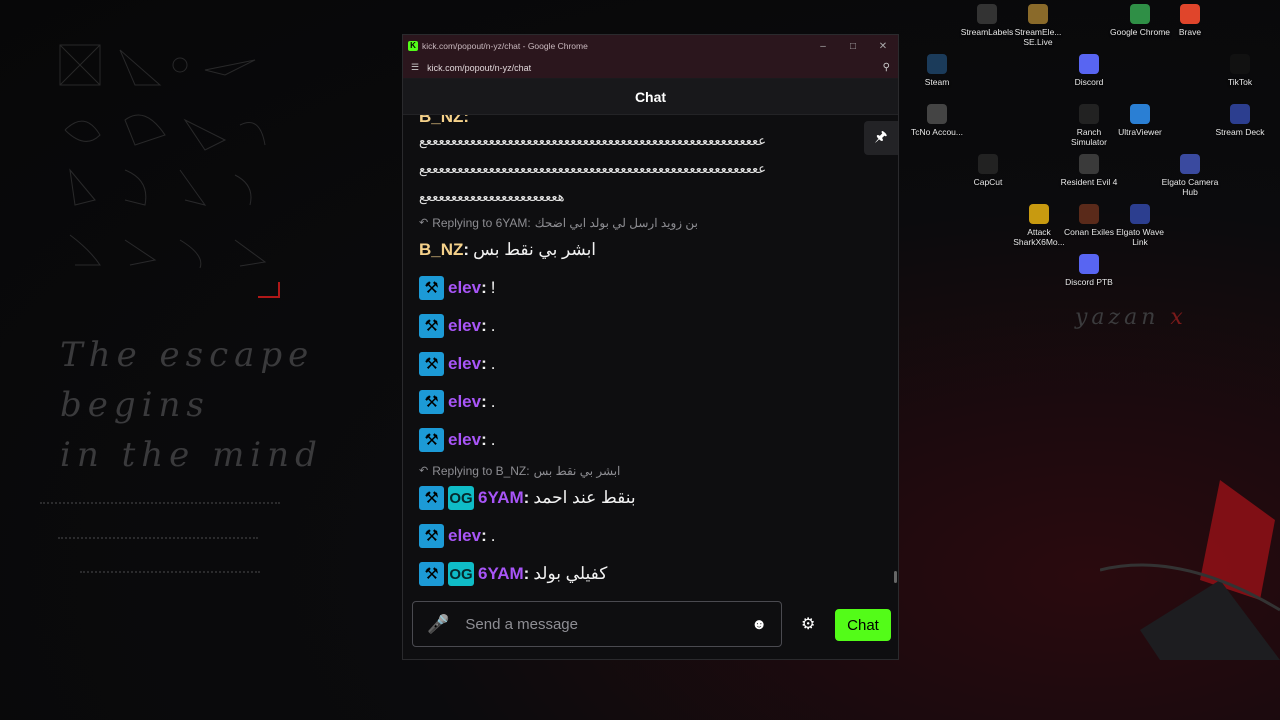 This screenshot has height=720, width=1280. What do you see at coordinates (535, 249) in the screenshot?
I see `chat-message-text: ابشر بي نقط بس` at bounding box center [535, 249].